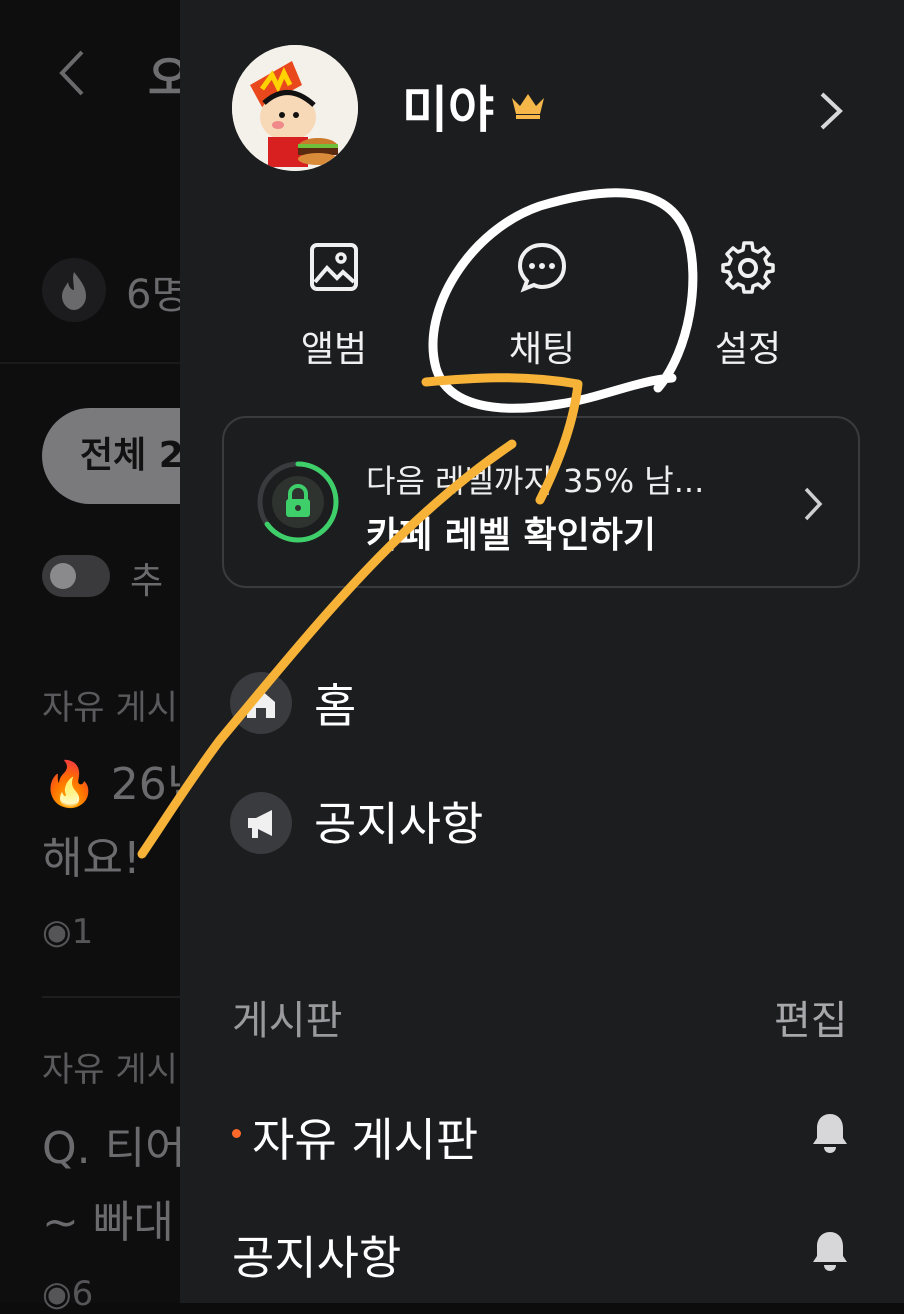 This screenshot has width=904, height=1314. What do you see at coordinates (298, 502) in the screenshot?
I see `level-progress-ring` at bounding box center [298, 502].